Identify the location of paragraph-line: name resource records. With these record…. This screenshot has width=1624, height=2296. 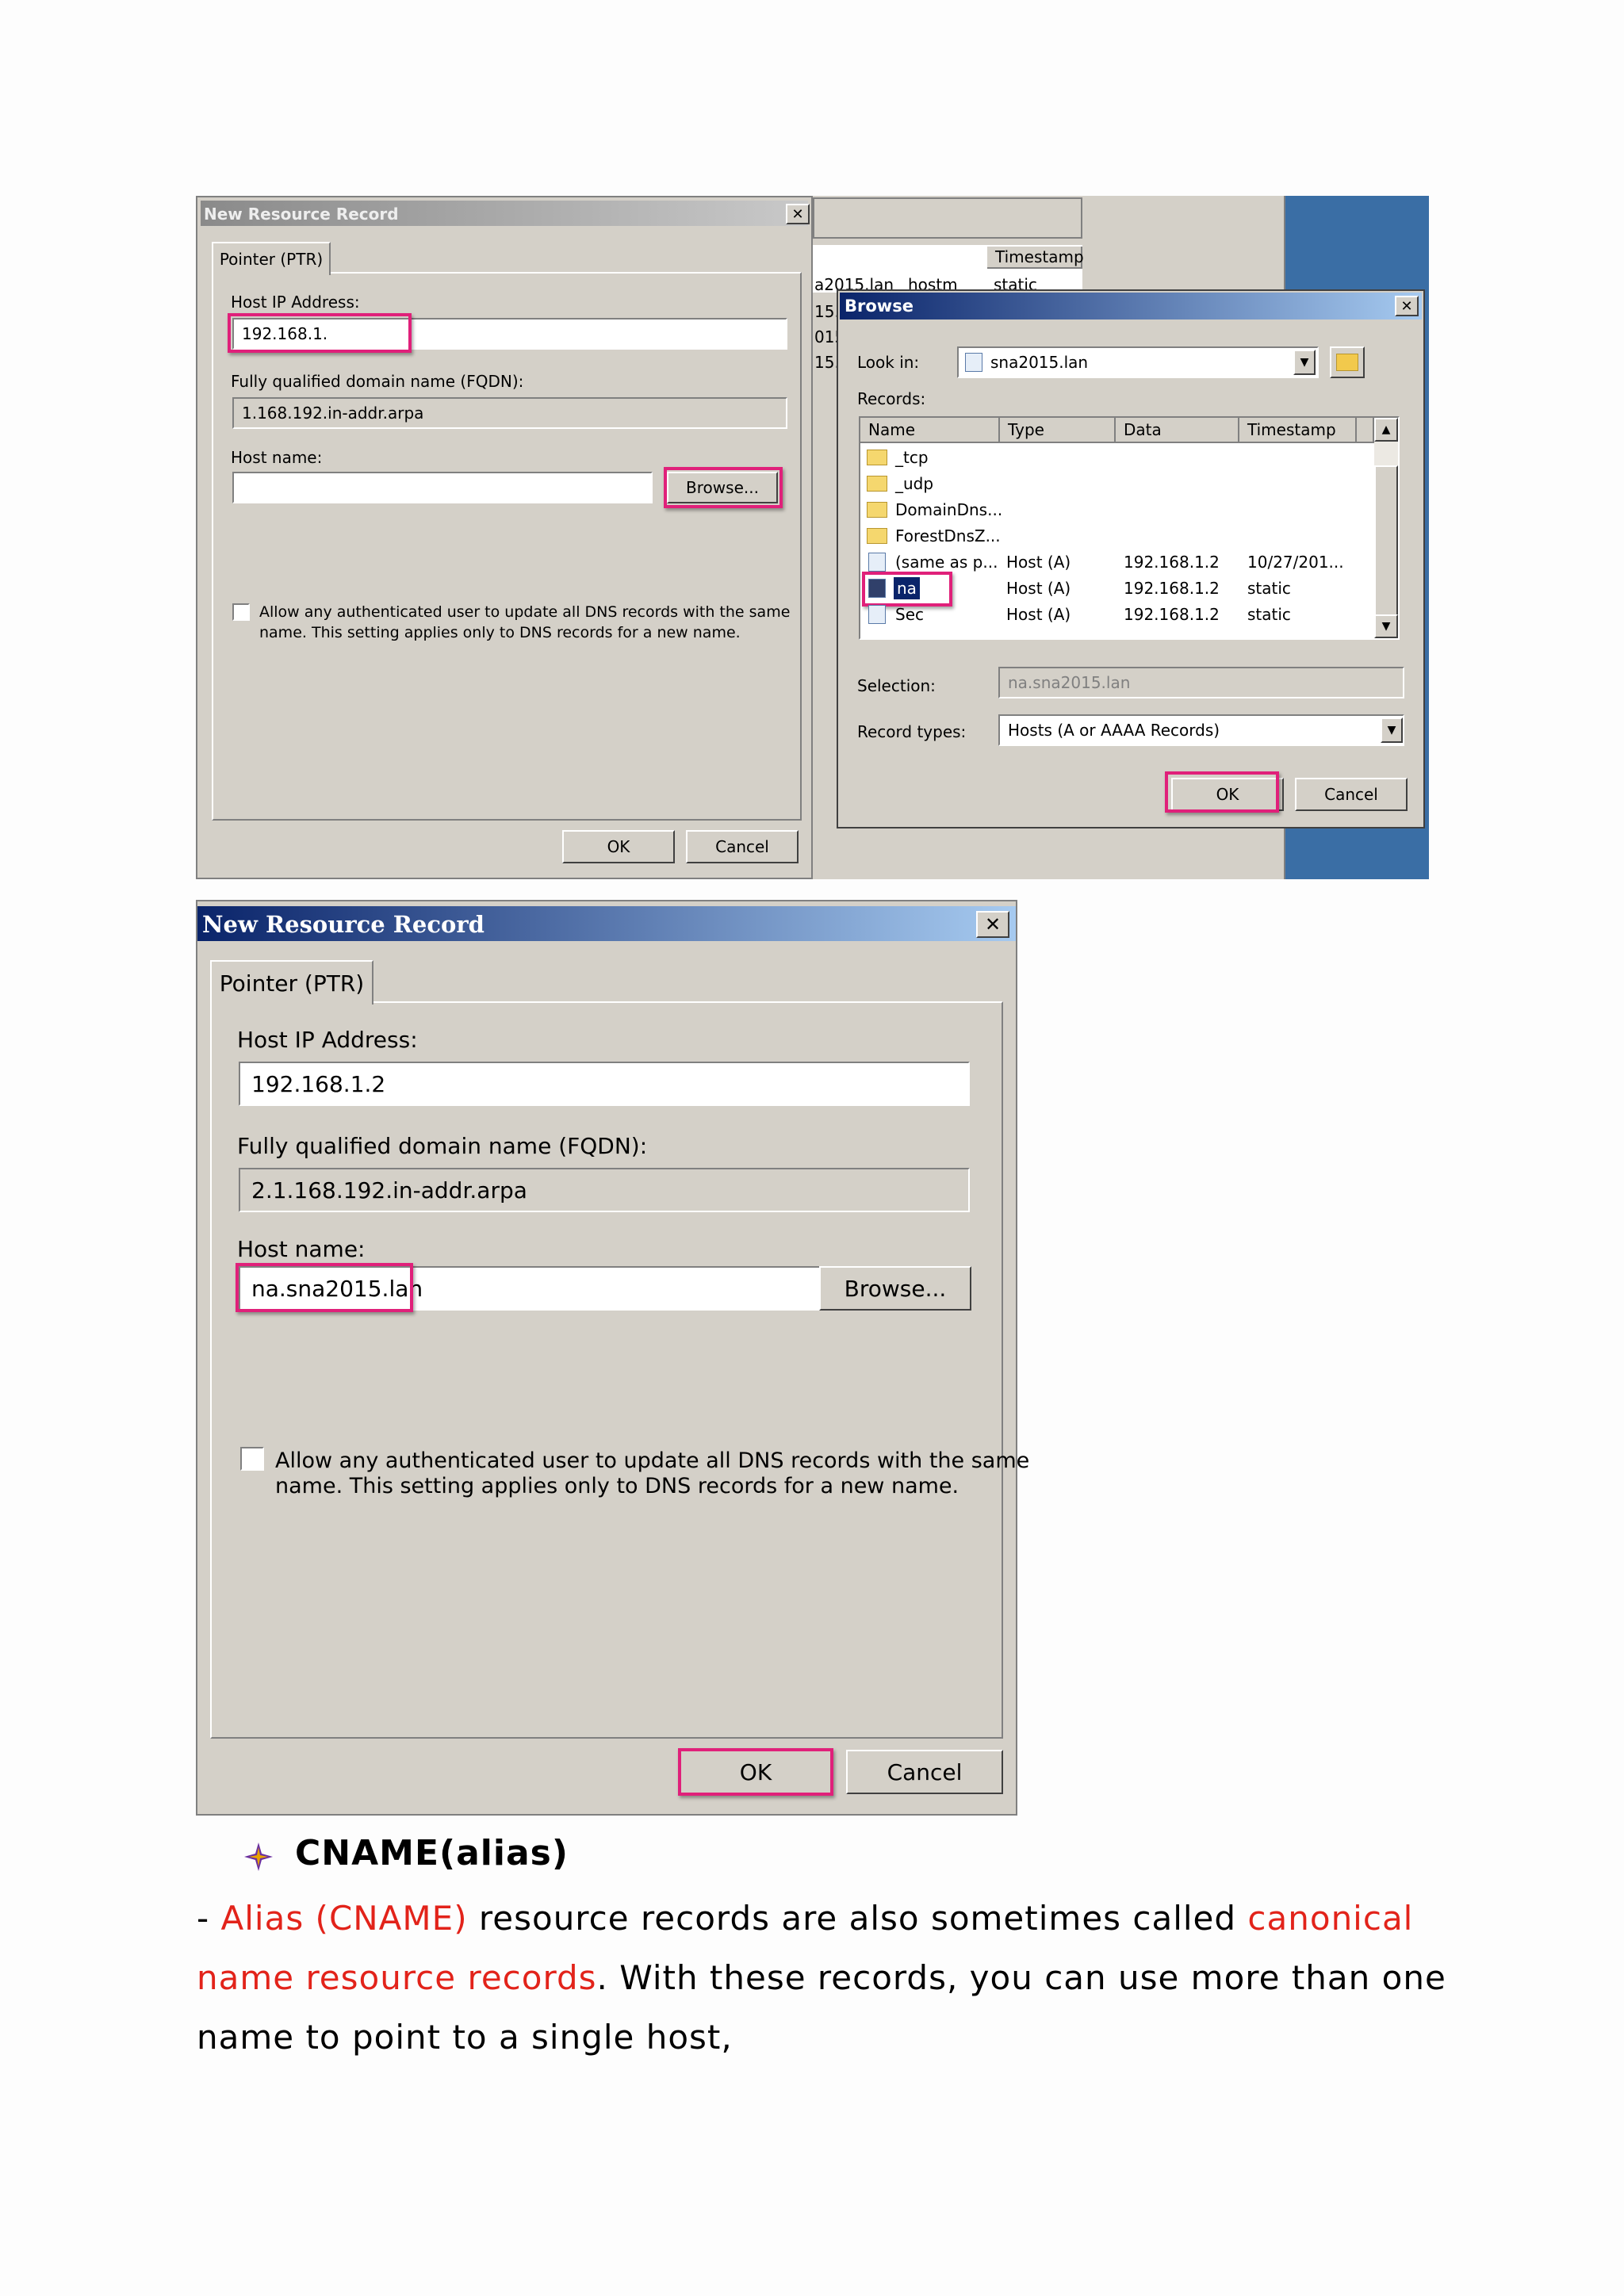
(821, 1978).